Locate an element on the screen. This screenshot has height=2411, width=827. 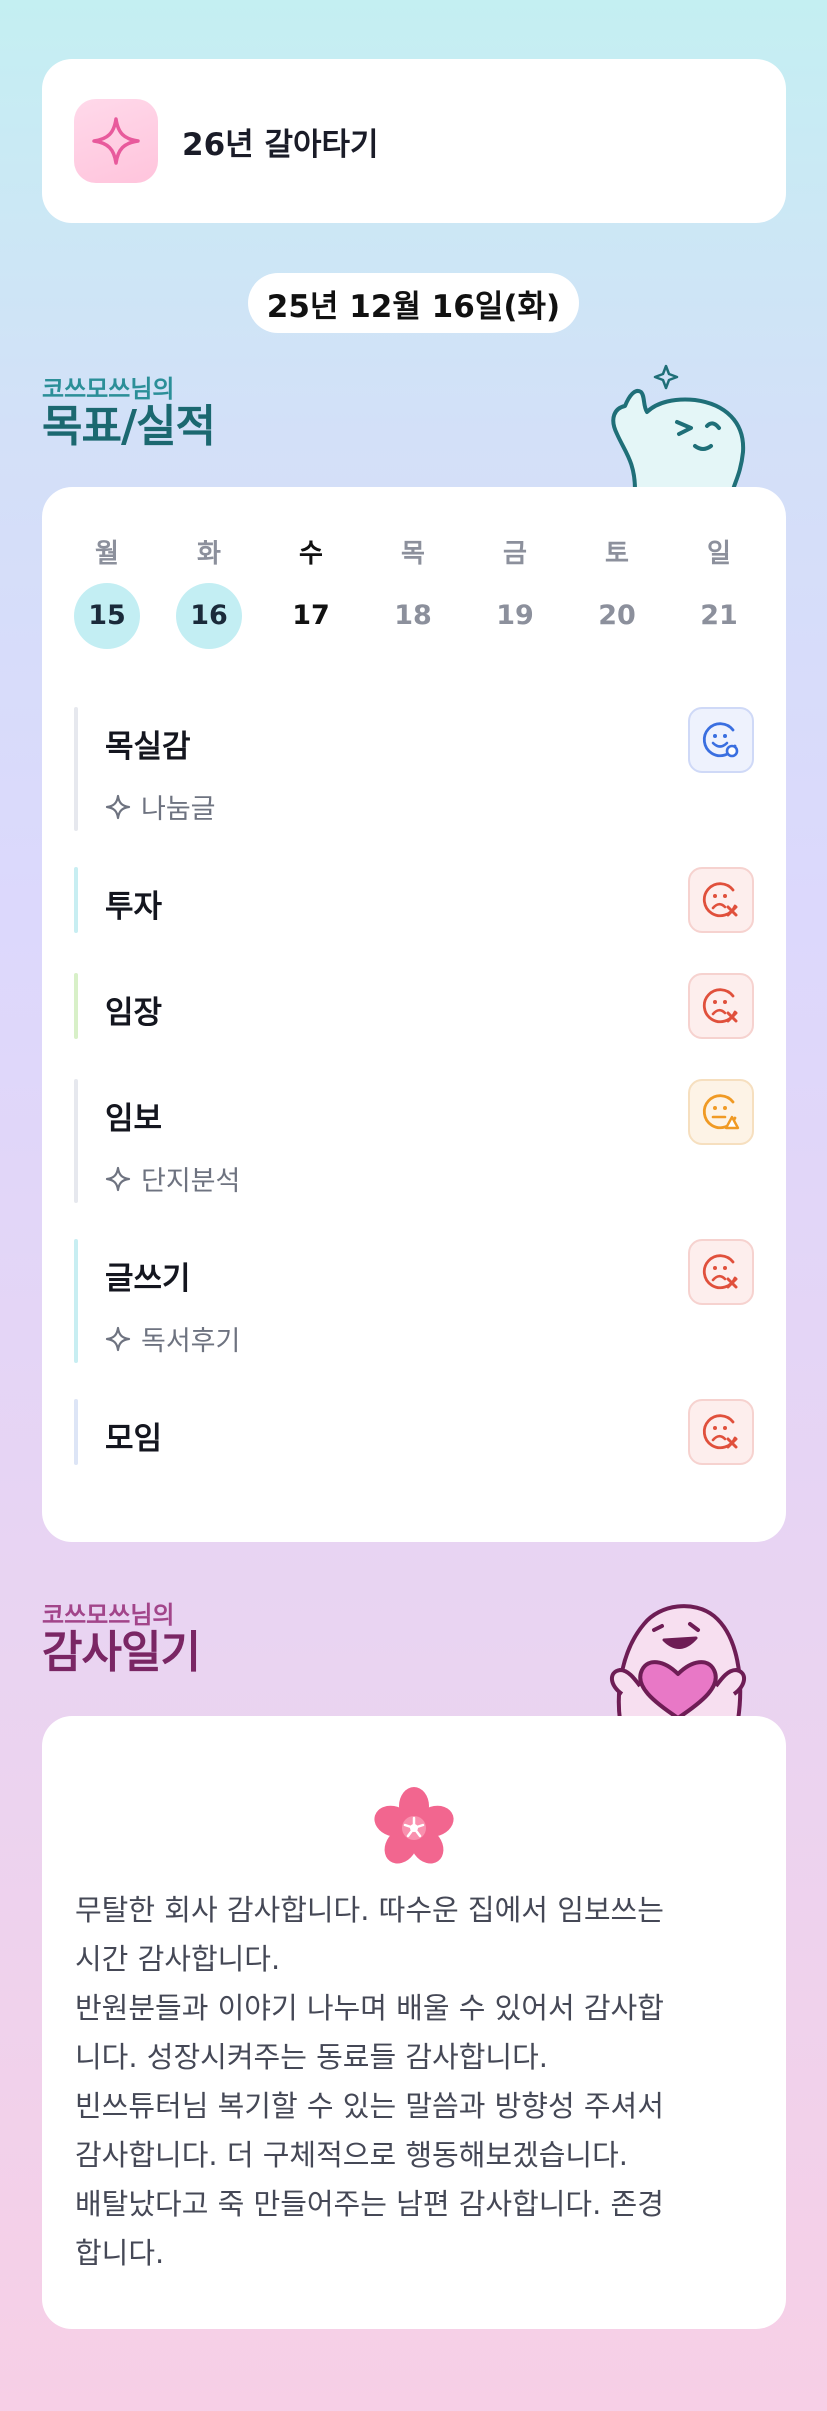
goal-name: 목실감 is located at coordinates (148, 747).